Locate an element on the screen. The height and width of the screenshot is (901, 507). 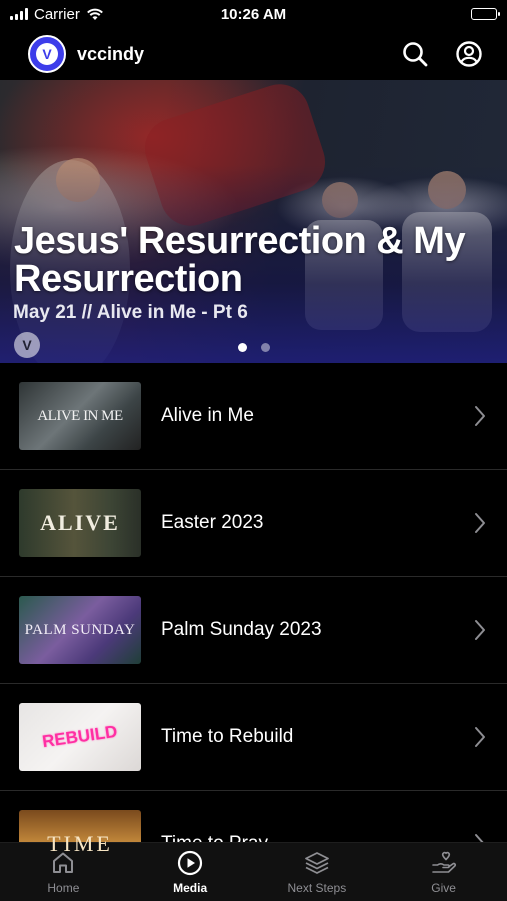
tab-give: Give is located at coordinates (443, 872).